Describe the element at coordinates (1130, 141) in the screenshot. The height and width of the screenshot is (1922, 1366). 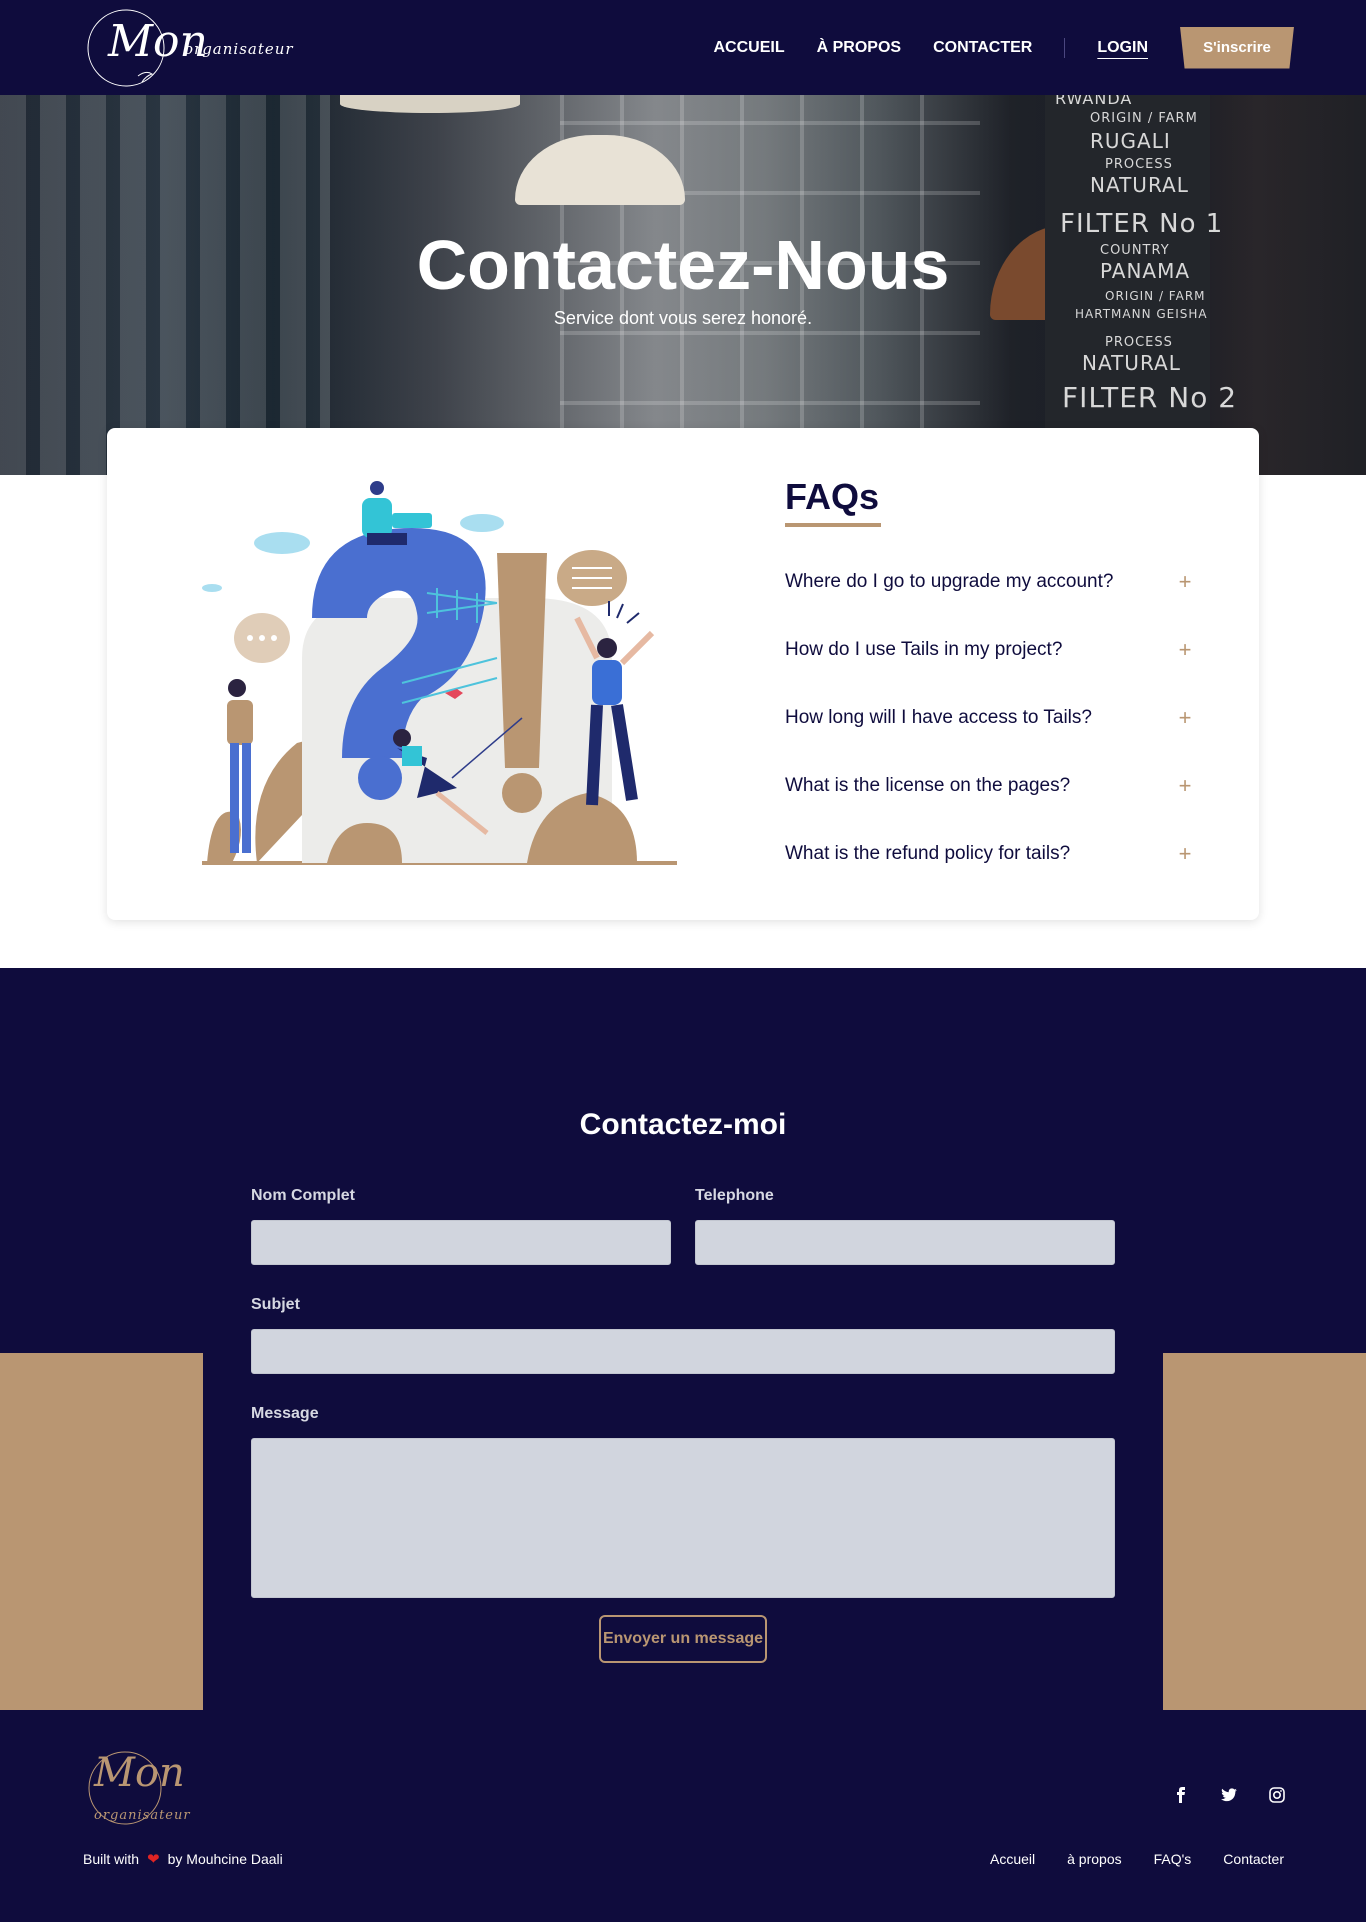
I see `board-line: RUGALI` at that location.